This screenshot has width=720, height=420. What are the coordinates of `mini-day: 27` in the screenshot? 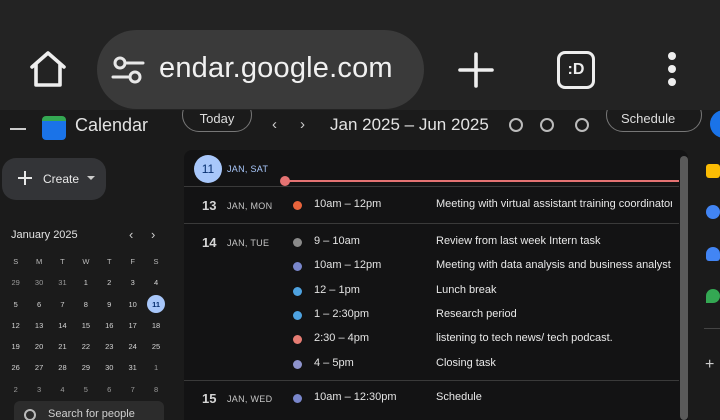 It's located at (38, 367).